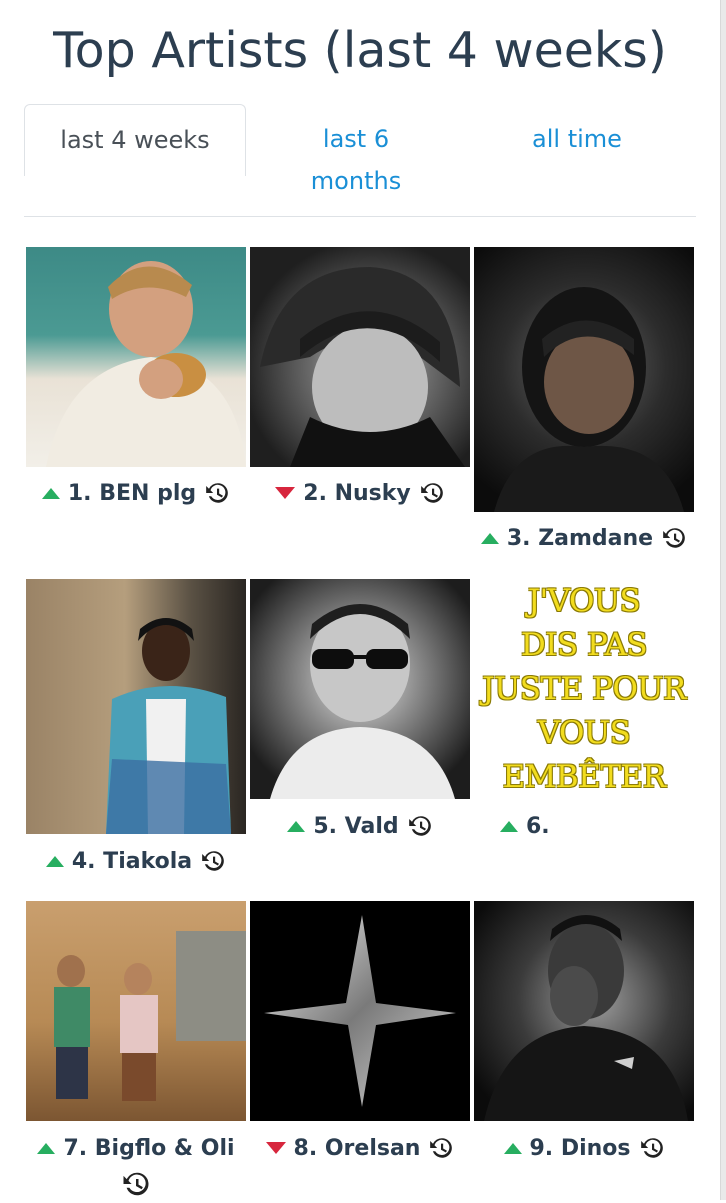  Describe the element at coordinates (360, 50) in the screenshot. I see `page-title: Top Artists (last 4 weeks)` at that location.